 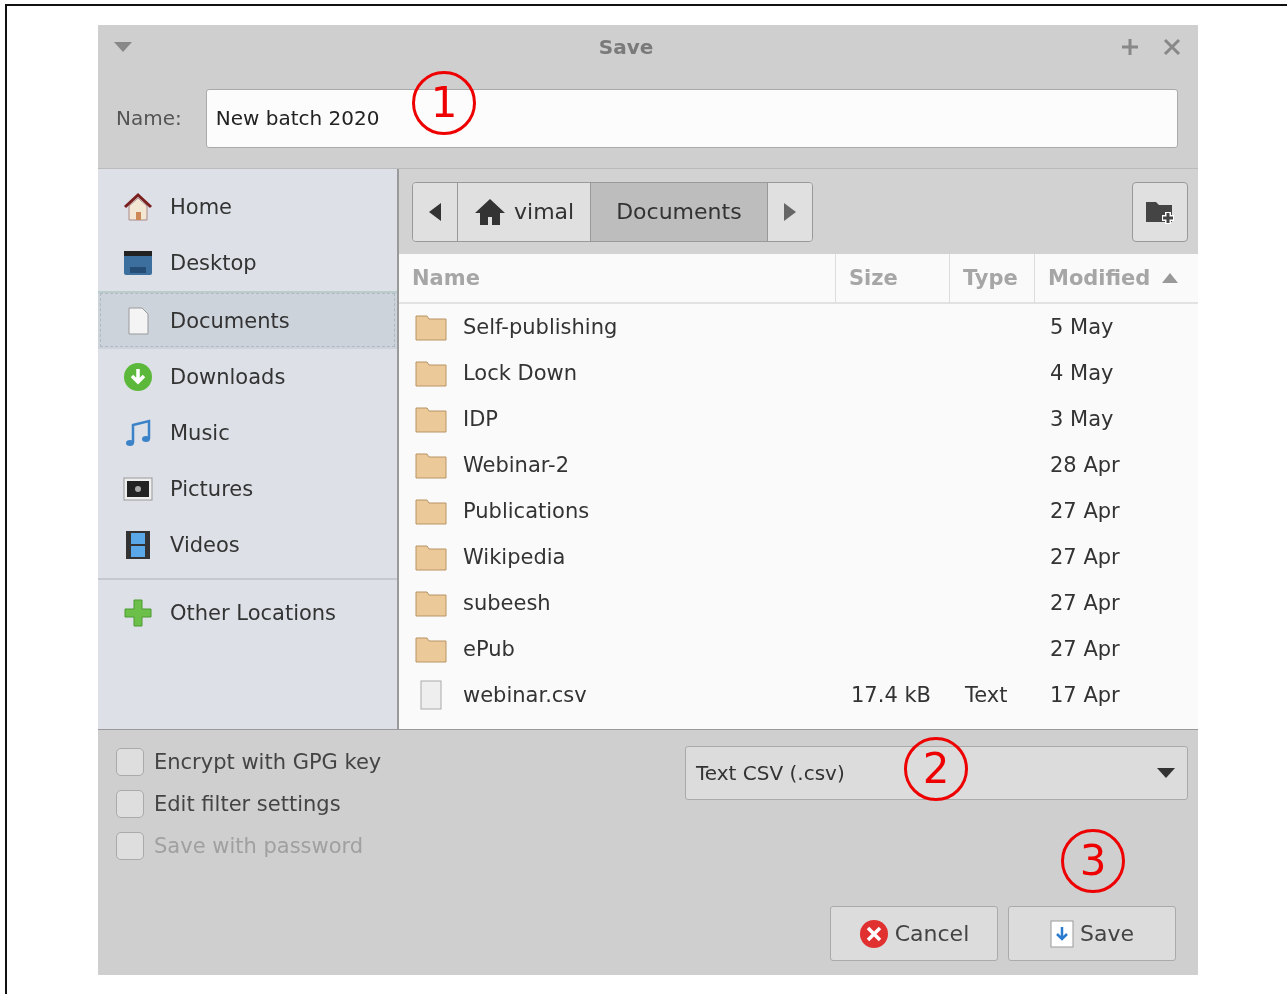 I want to click on sidebar-item: Videos, so click(x=247, y=545).